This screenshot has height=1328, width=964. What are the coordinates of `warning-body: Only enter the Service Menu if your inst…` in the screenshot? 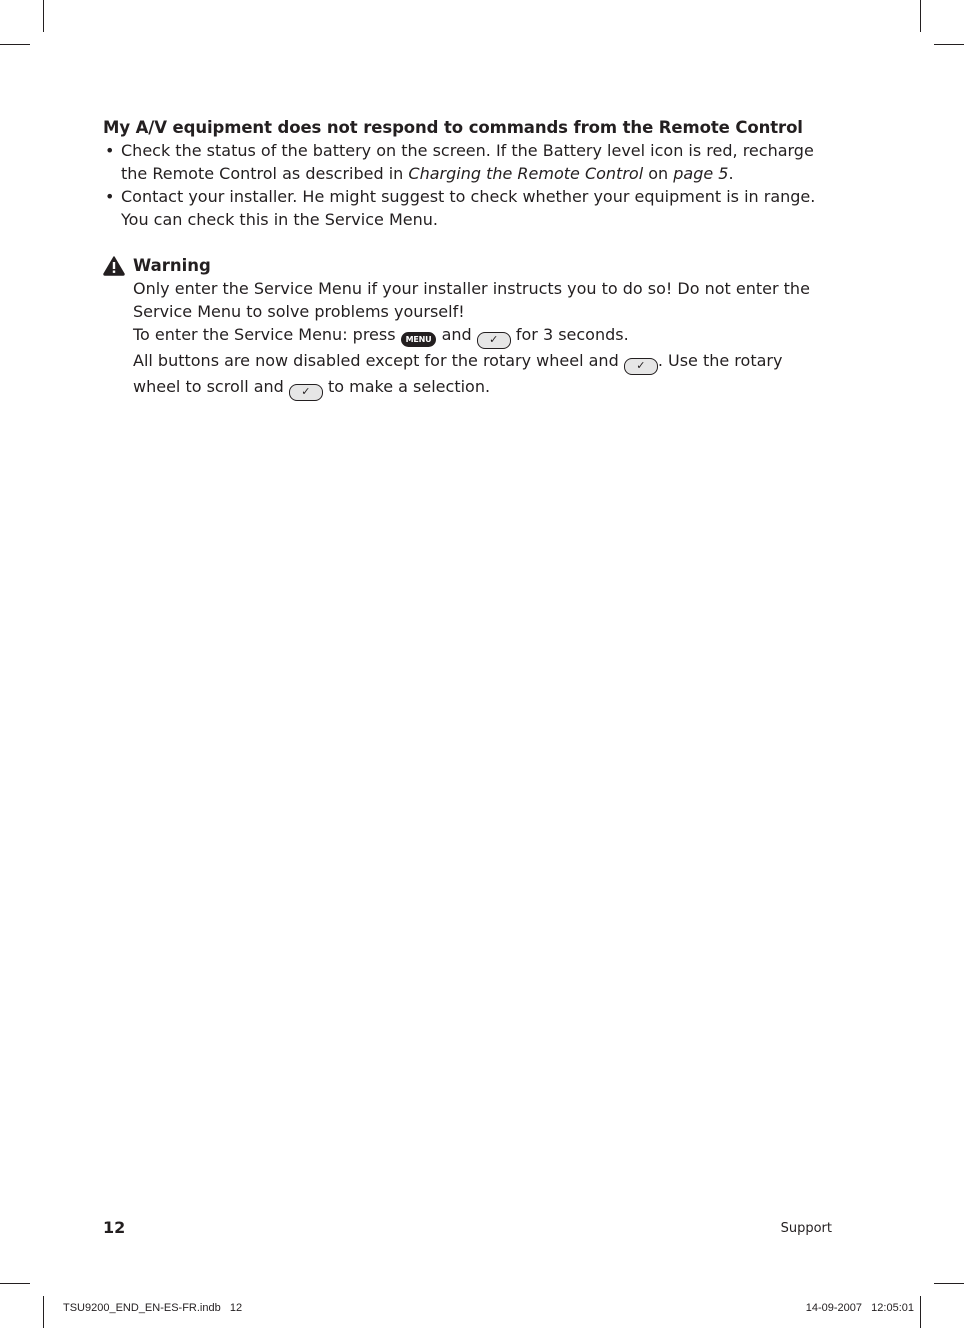 It's located at (473, 339).